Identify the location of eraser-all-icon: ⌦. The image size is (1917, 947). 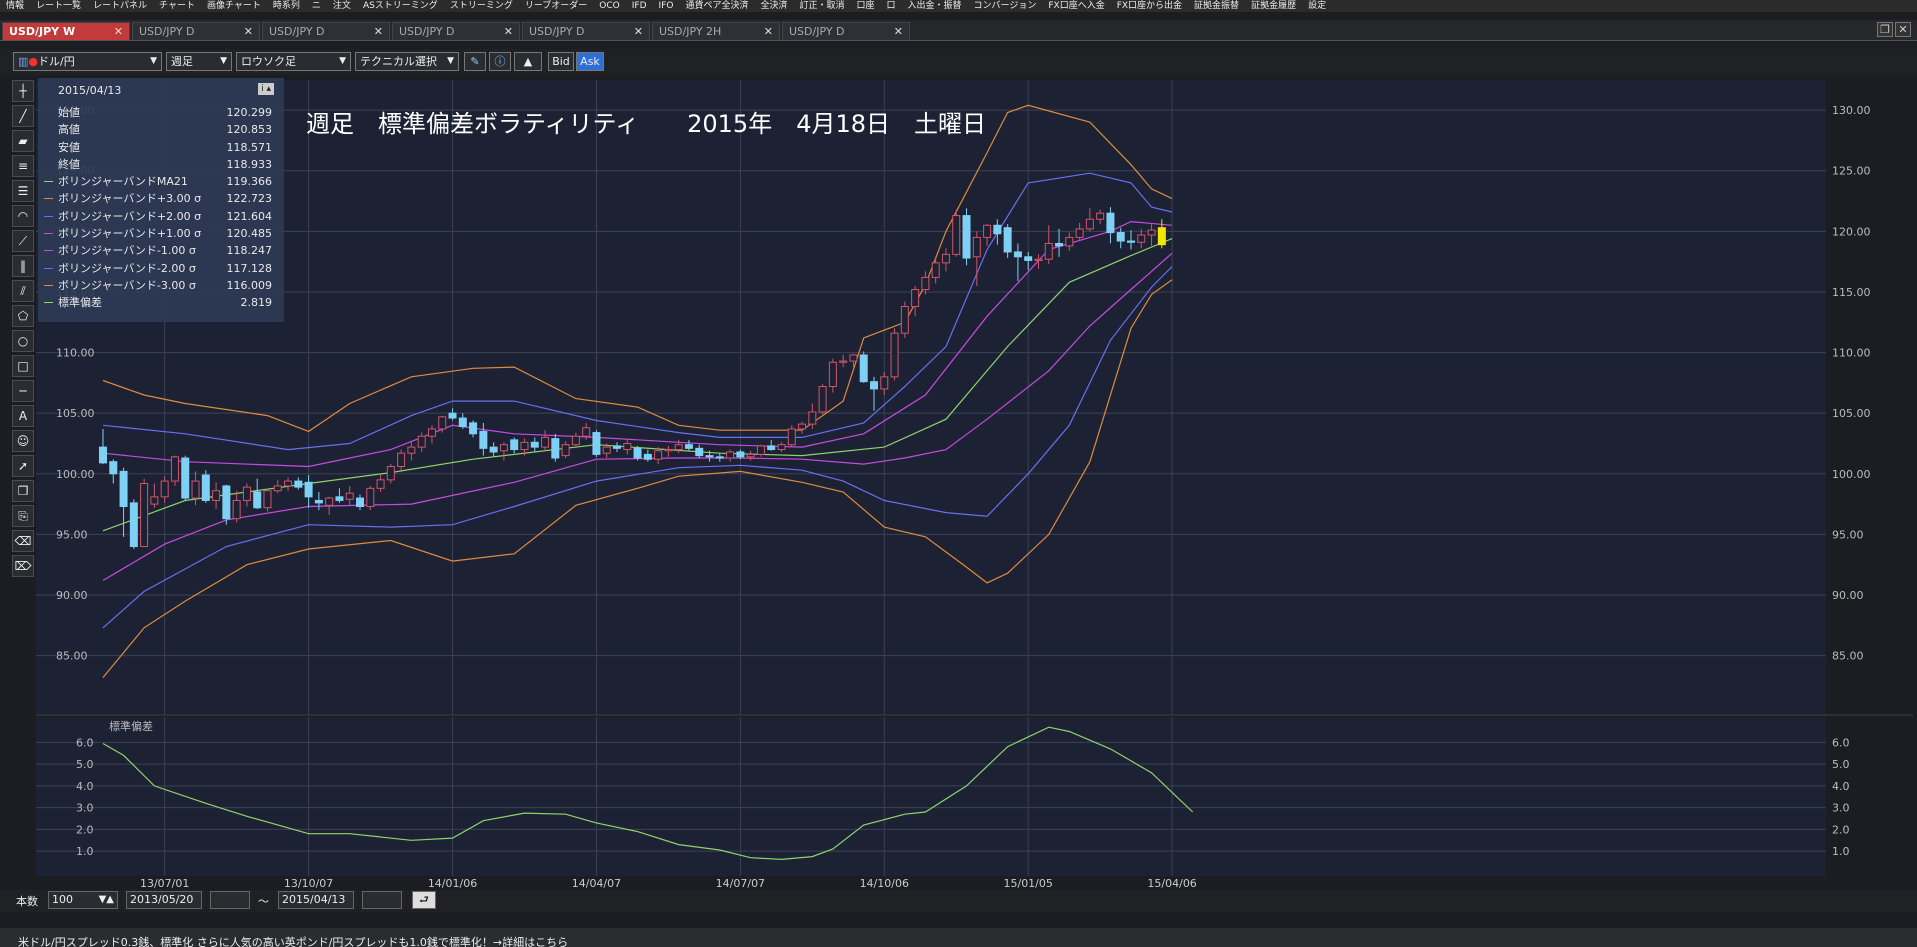
(23, 566).